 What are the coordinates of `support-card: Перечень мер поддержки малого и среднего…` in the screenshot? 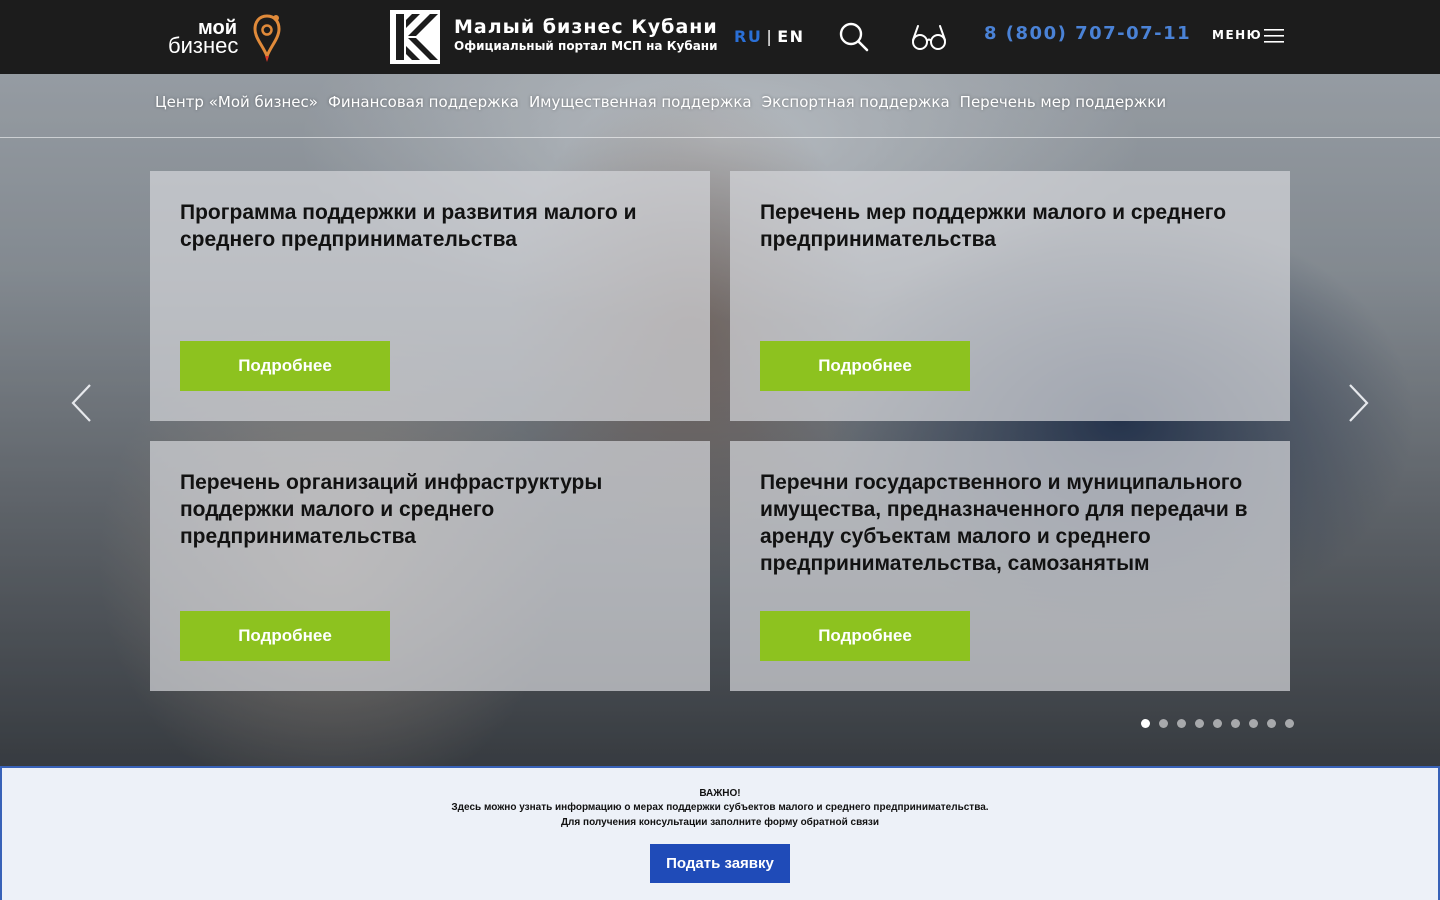 It's located at (1010, 296).